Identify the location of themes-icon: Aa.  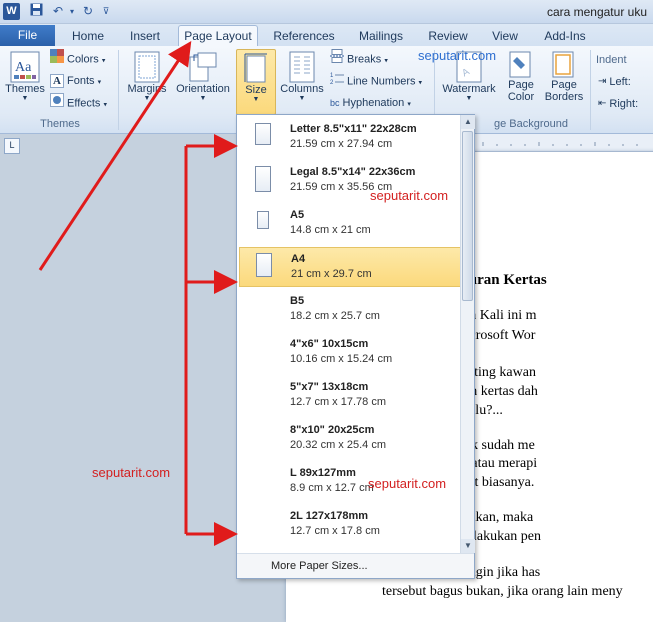
(25, 67).